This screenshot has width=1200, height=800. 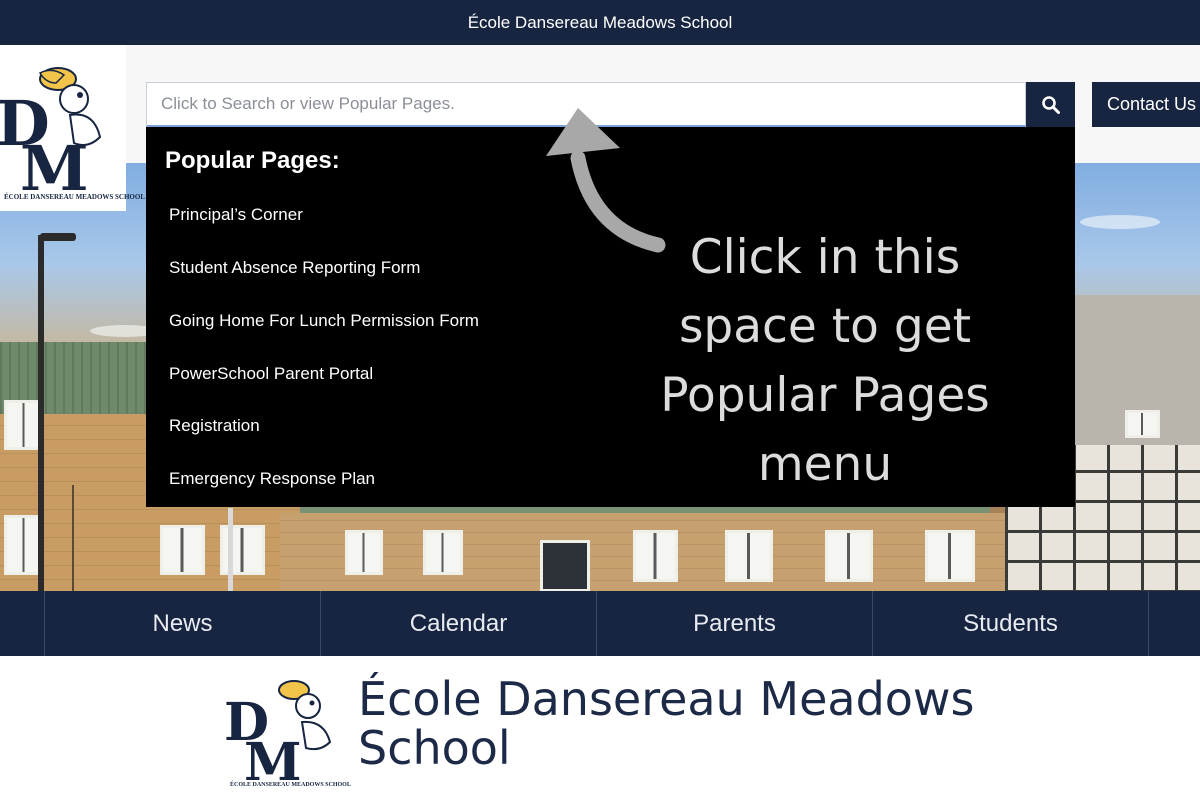 What do you see at coordinates (1120, 222) in the screenshot?
I see `cloud` at bounding box center [1120, 222].